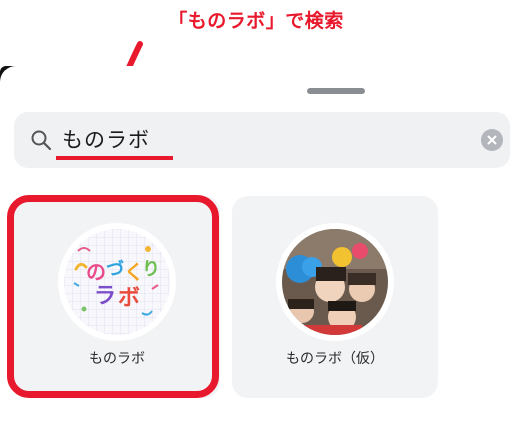 The image size is (512, 448). What do you see at coordinates (114, 158) in the screenshot?
I see `search-text-underline` at bounding box center [114, 158].